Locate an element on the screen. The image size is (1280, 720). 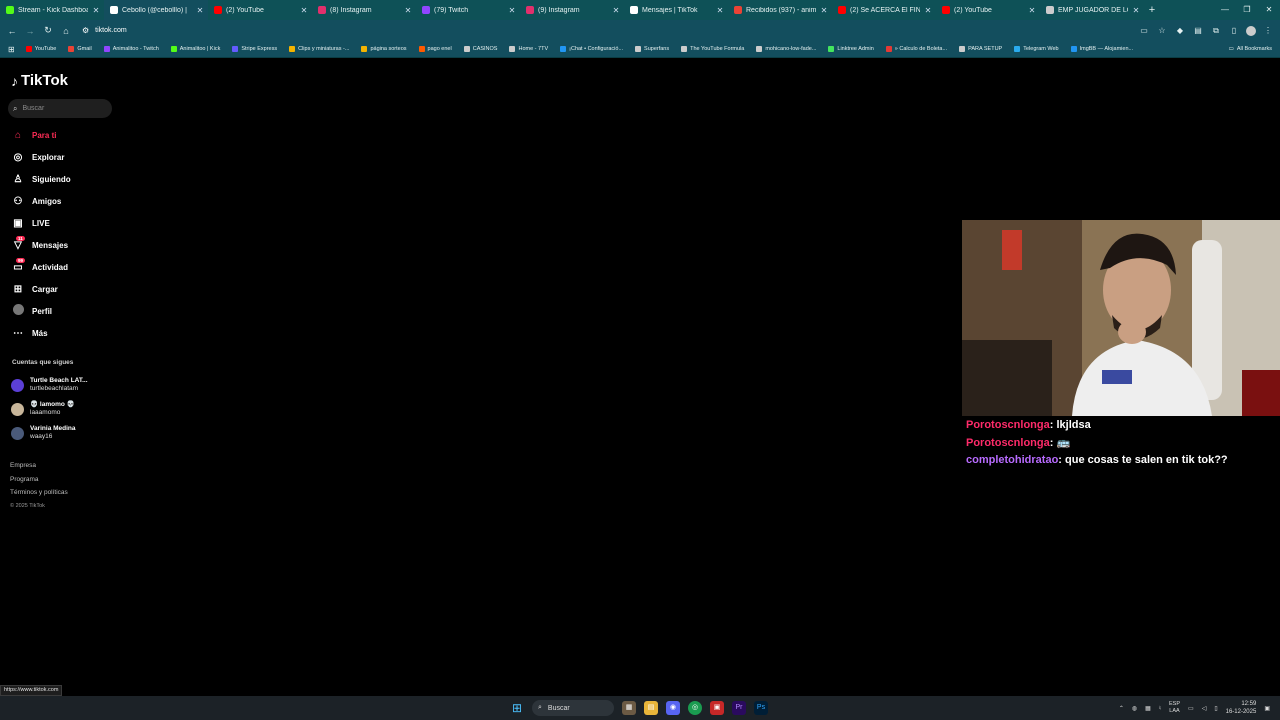
bookmark-item: Superfans is located at coordinates (652, 49).